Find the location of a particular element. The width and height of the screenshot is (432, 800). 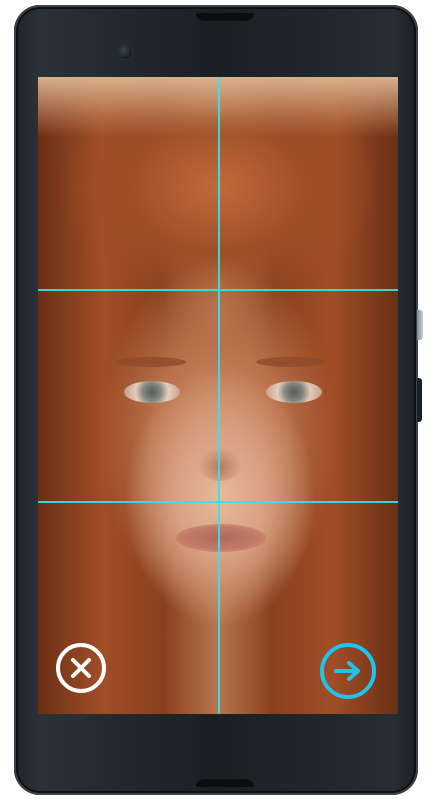

grid-line-vertical-center is located at coordinates (219, 395).